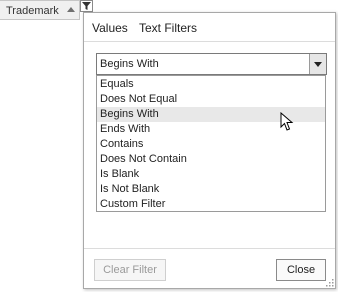 The image size is (338, 292). I want to click on dropdown-option-does-not-contain: Does Not Contain, so click(211, 159).